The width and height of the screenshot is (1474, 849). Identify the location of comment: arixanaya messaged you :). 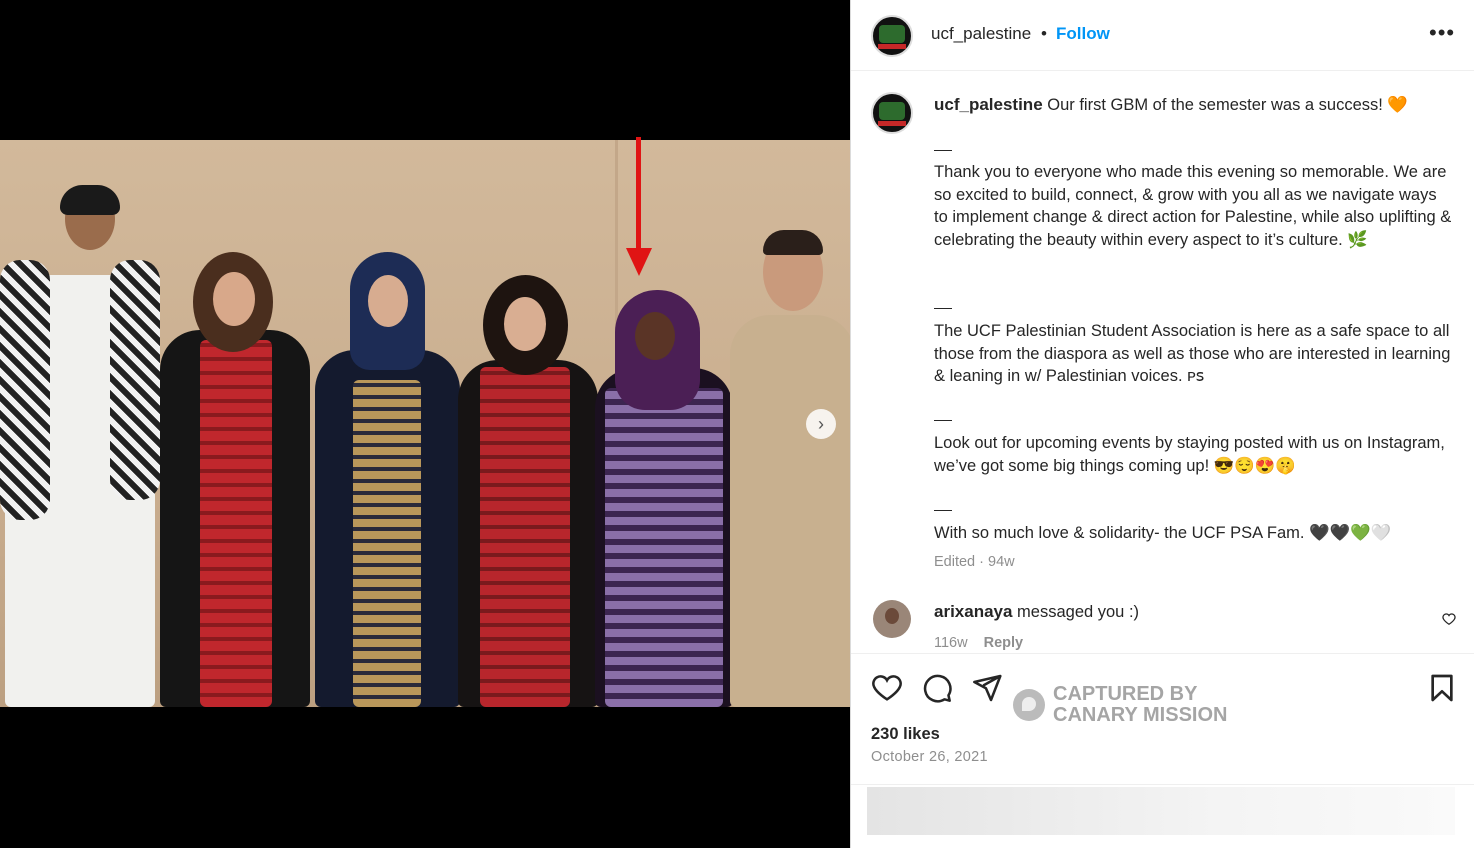
(1194, 612).